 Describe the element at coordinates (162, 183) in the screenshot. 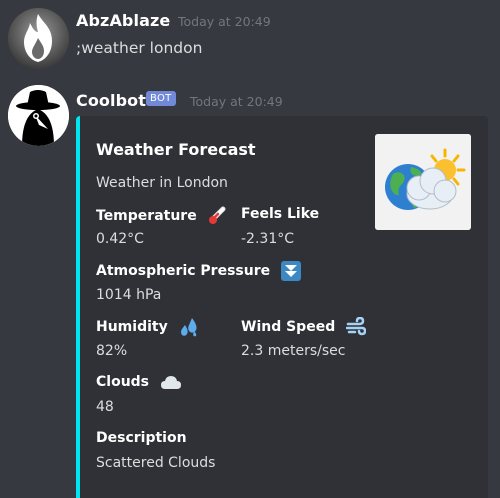

I see `embed-description: Weather in London` at that location.